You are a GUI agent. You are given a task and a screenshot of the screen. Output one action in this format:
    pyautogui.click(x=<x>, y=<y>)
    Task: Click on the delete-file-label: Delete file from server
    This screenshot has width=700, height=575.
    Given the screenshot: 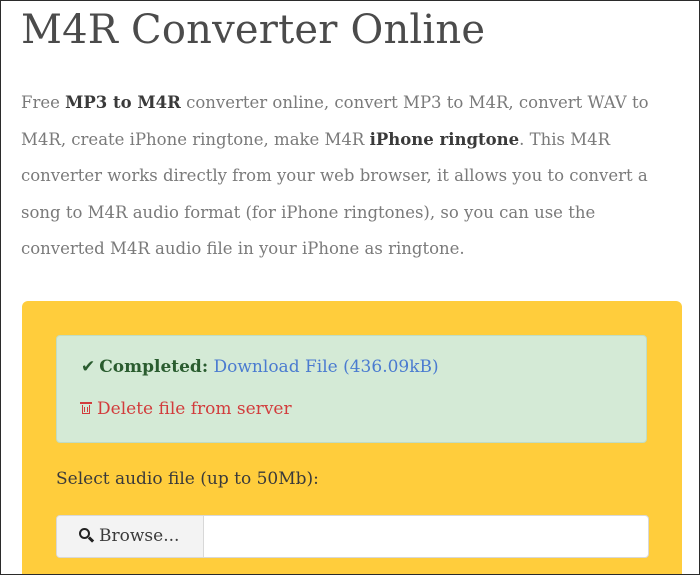 What is the action you would take?
    pyautogui.click(x=194, y=409)
    